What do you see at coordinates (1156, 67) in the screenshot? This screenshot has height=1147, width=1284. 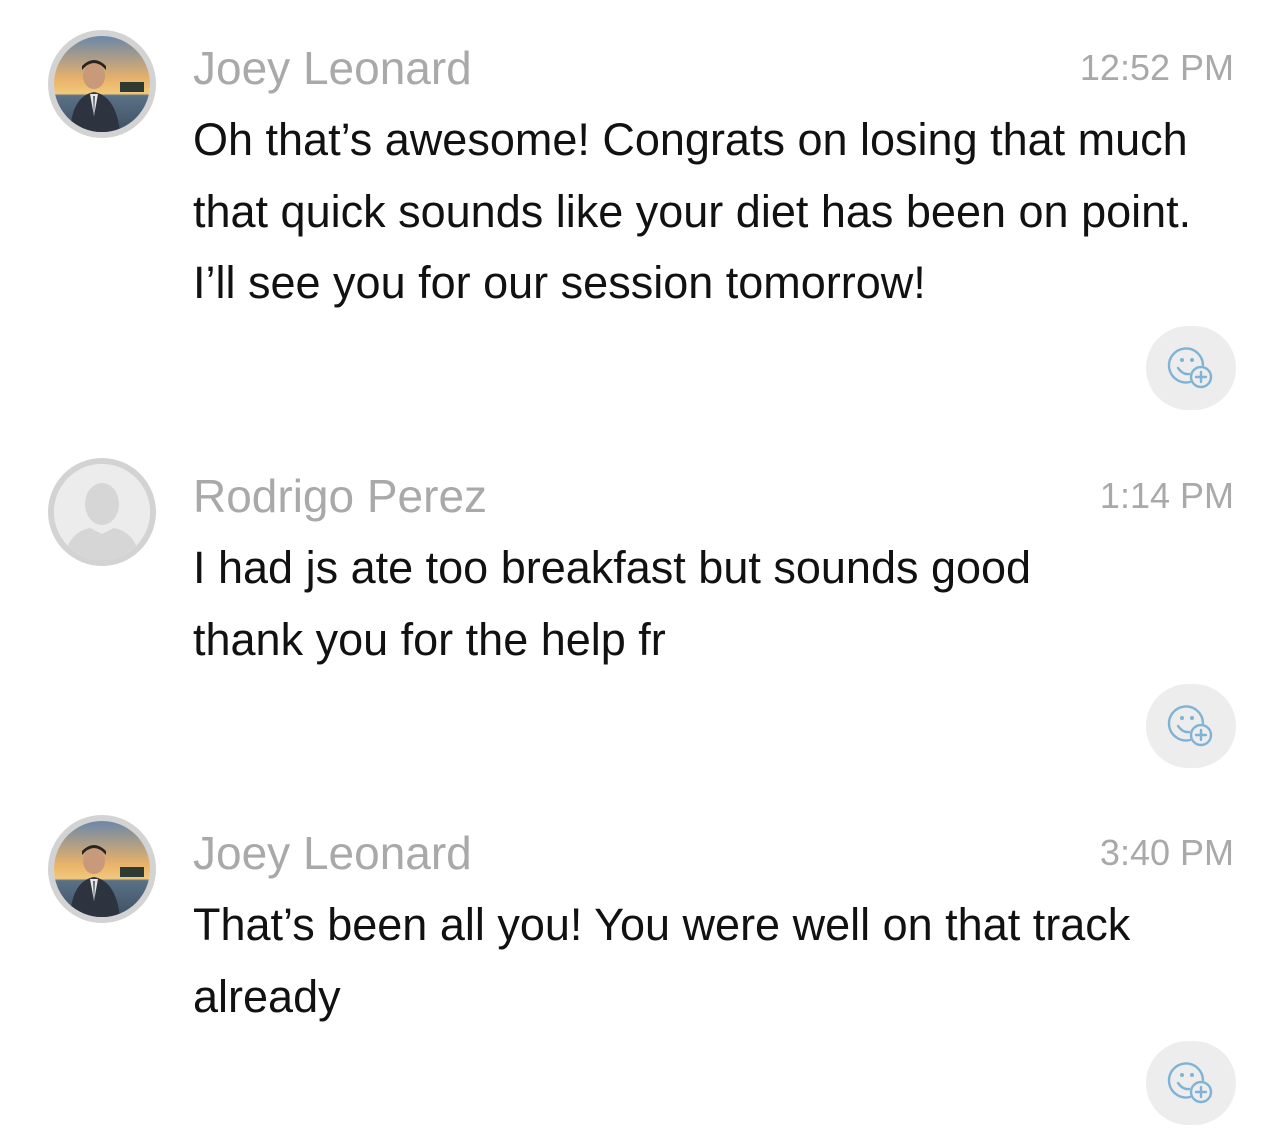 I see `message-timestamp: 12:52 PM` at bounding box center [1156, 67].